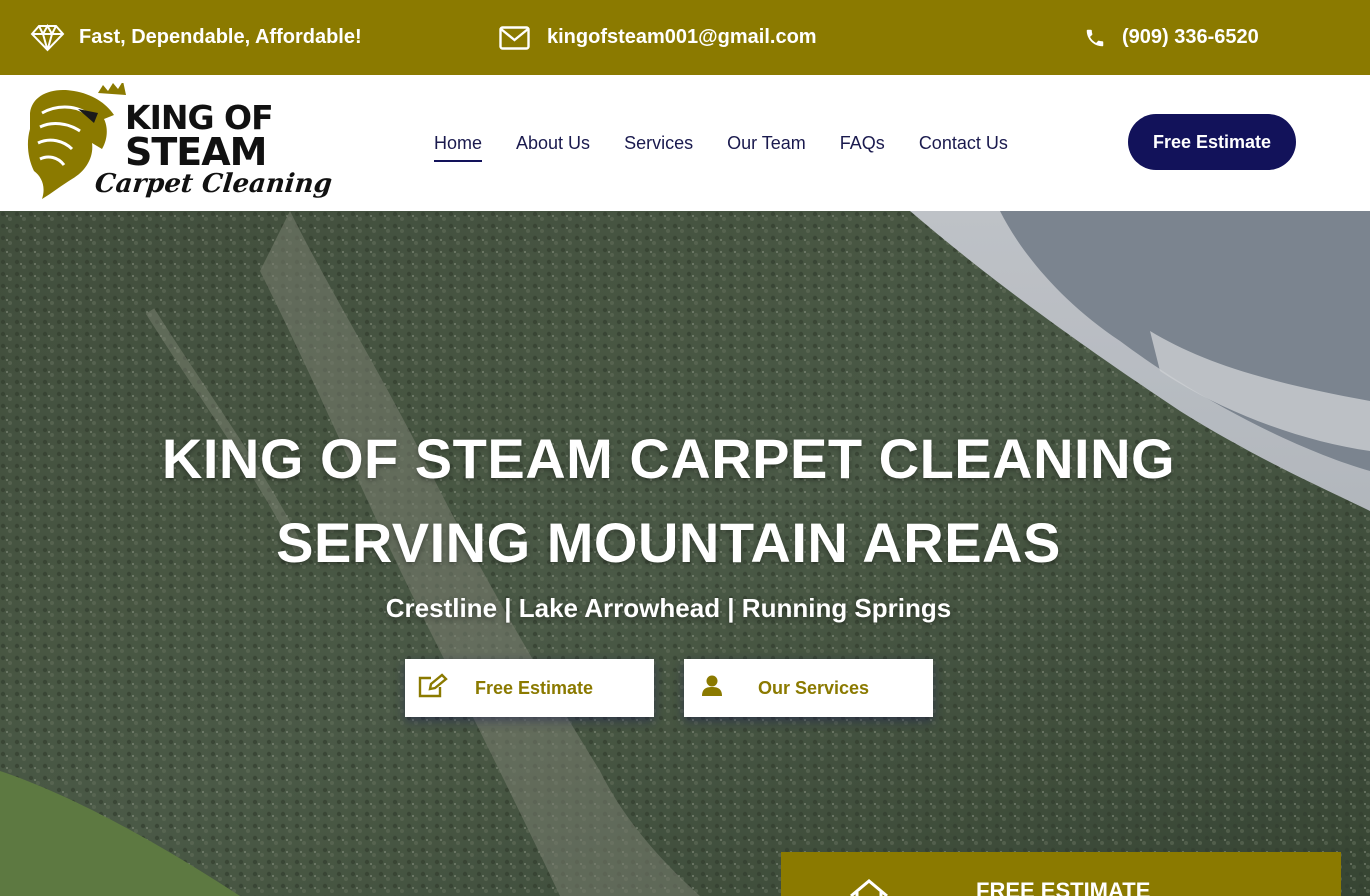  What do you see at coordinates (433, 688) in the screenshot?
I see `edit-icon` at bounding box center [433, 688].